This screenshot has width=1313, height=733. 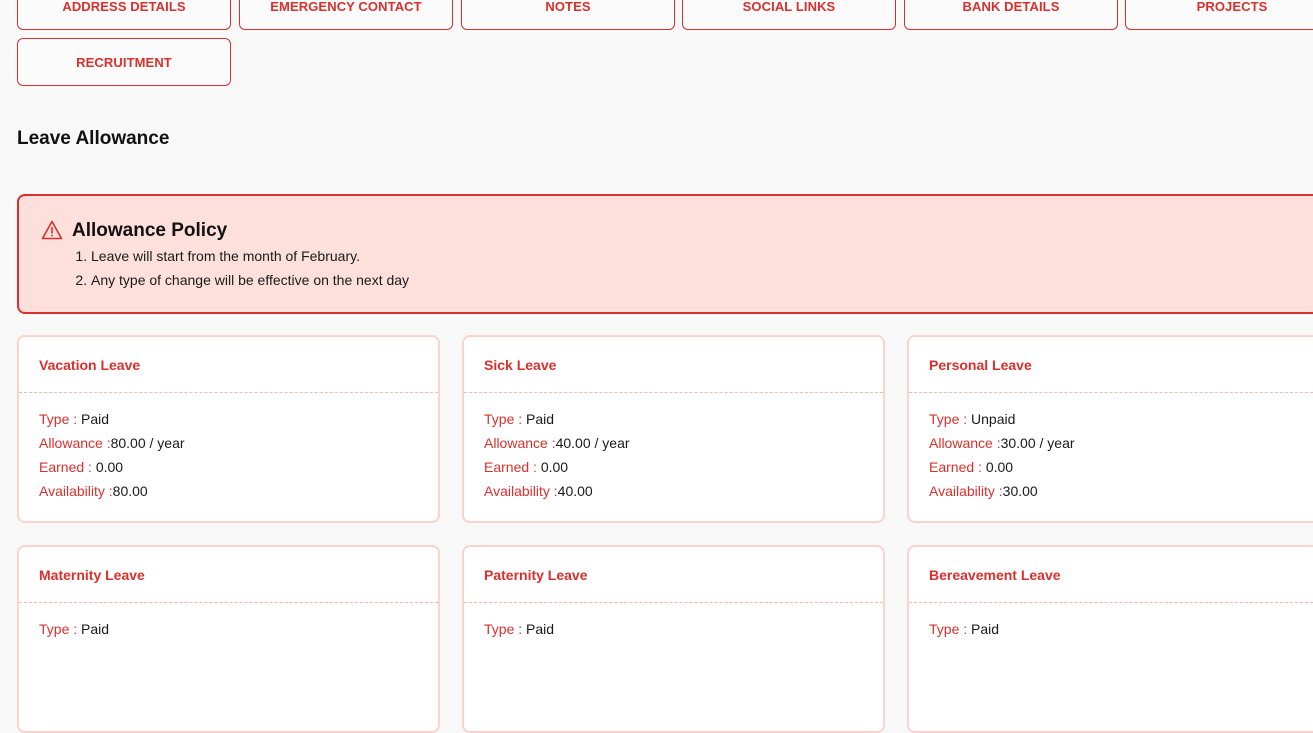 What do you see at coordinates (52, 230) in the screenshot?
I see `warning-icon` at bounding box center [52, 230].